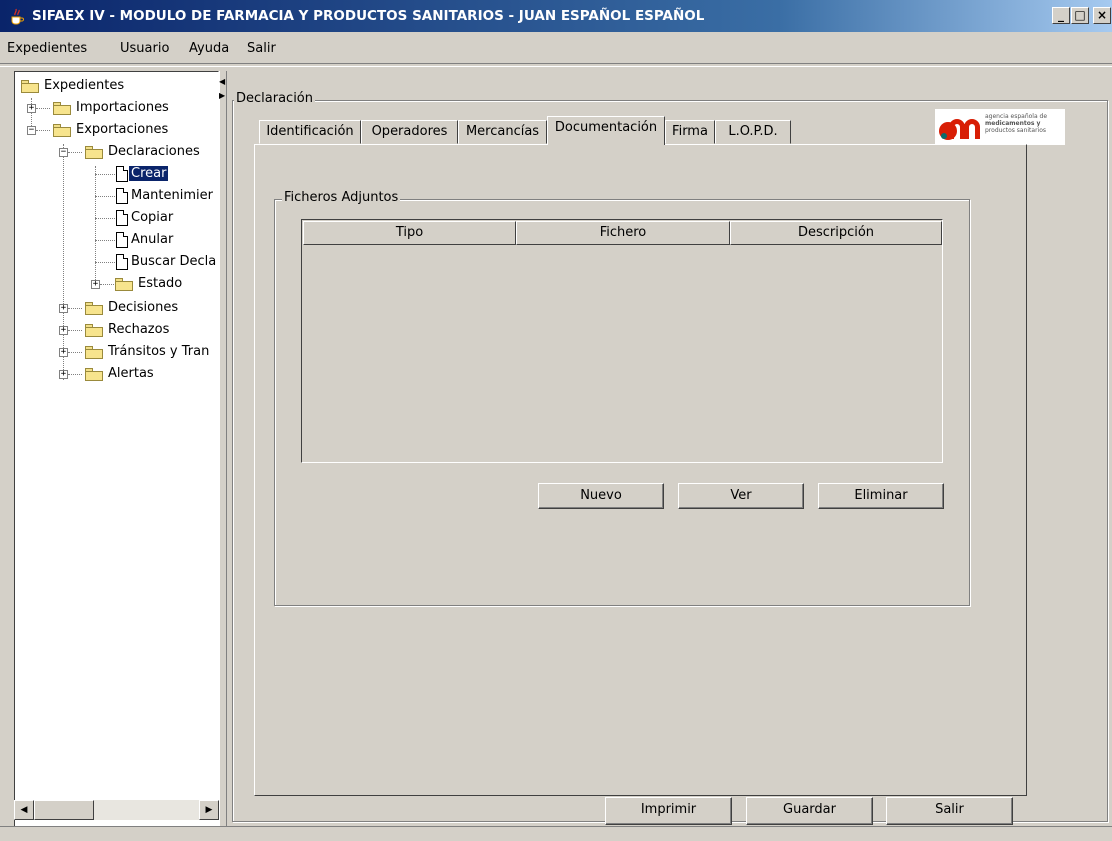  I want to click on menu-separator, so click(556, 65).